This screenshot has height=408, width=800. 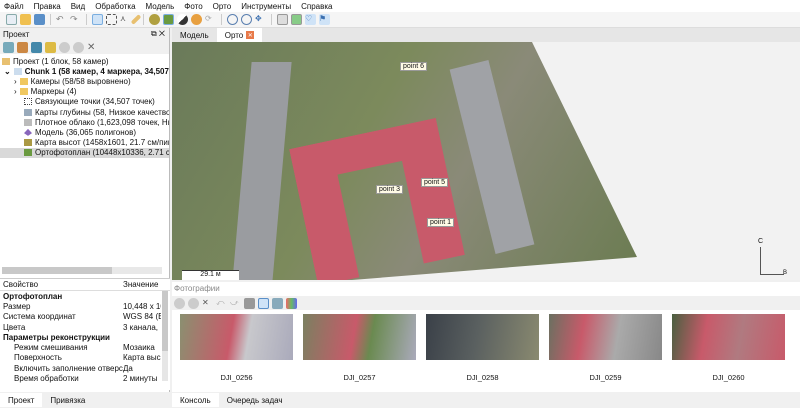 What do you see at coordinates (82, 270) in the screenshot?
I see `horizontal-scrollbar` at bounding box center [82, 270].